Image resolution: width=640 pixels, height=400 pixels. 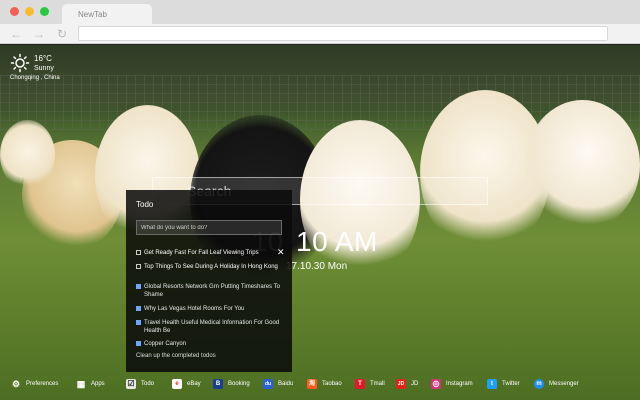 I want to click on browser-toolbar: ← → ↻, so click(x=320, y=34).